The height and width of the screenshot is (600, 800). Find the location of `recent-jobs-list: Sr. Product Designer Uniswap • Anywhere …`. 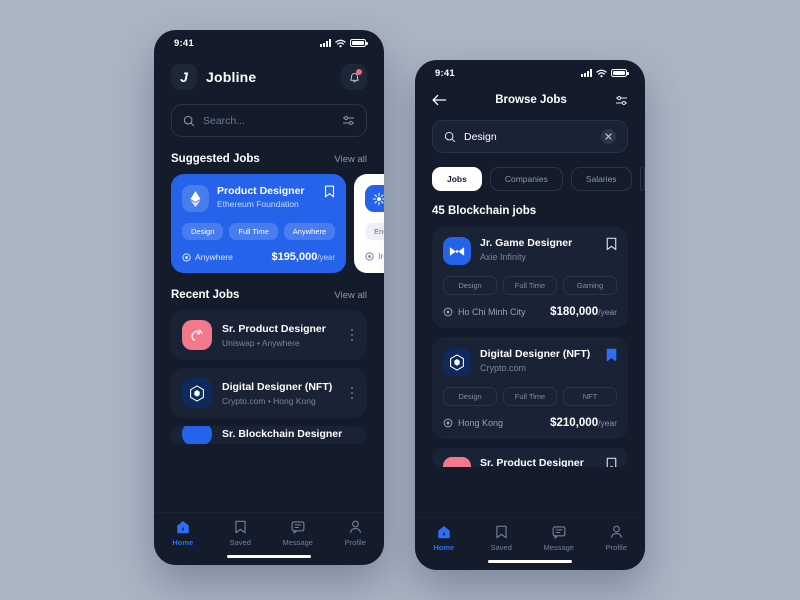

recent-jobs-list: Sr. Product Designer Uniswap • Anywhere … is located at coordinates (269, 377).